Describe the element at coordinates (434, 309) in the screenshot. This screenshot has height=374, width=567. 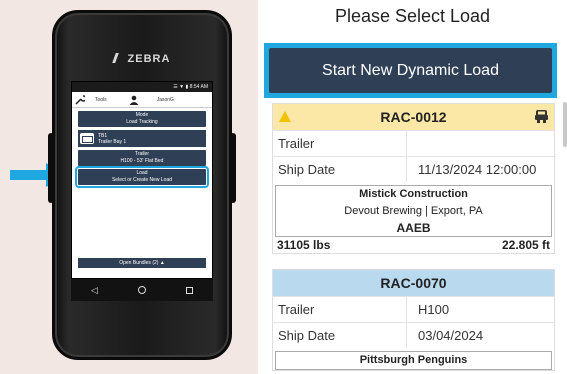
I see `trailer-value: H100` at that location.